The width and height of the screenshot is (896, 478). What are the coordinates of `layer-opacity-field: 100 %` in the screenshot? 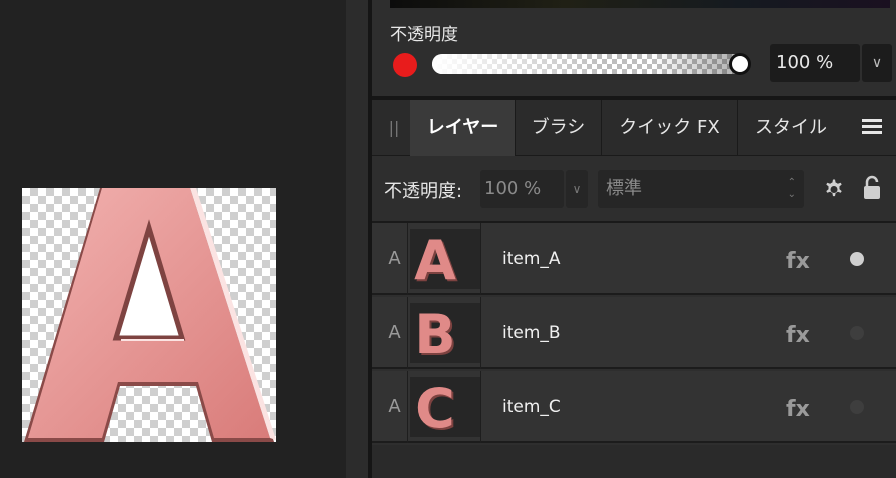 It's located at (522, 189).